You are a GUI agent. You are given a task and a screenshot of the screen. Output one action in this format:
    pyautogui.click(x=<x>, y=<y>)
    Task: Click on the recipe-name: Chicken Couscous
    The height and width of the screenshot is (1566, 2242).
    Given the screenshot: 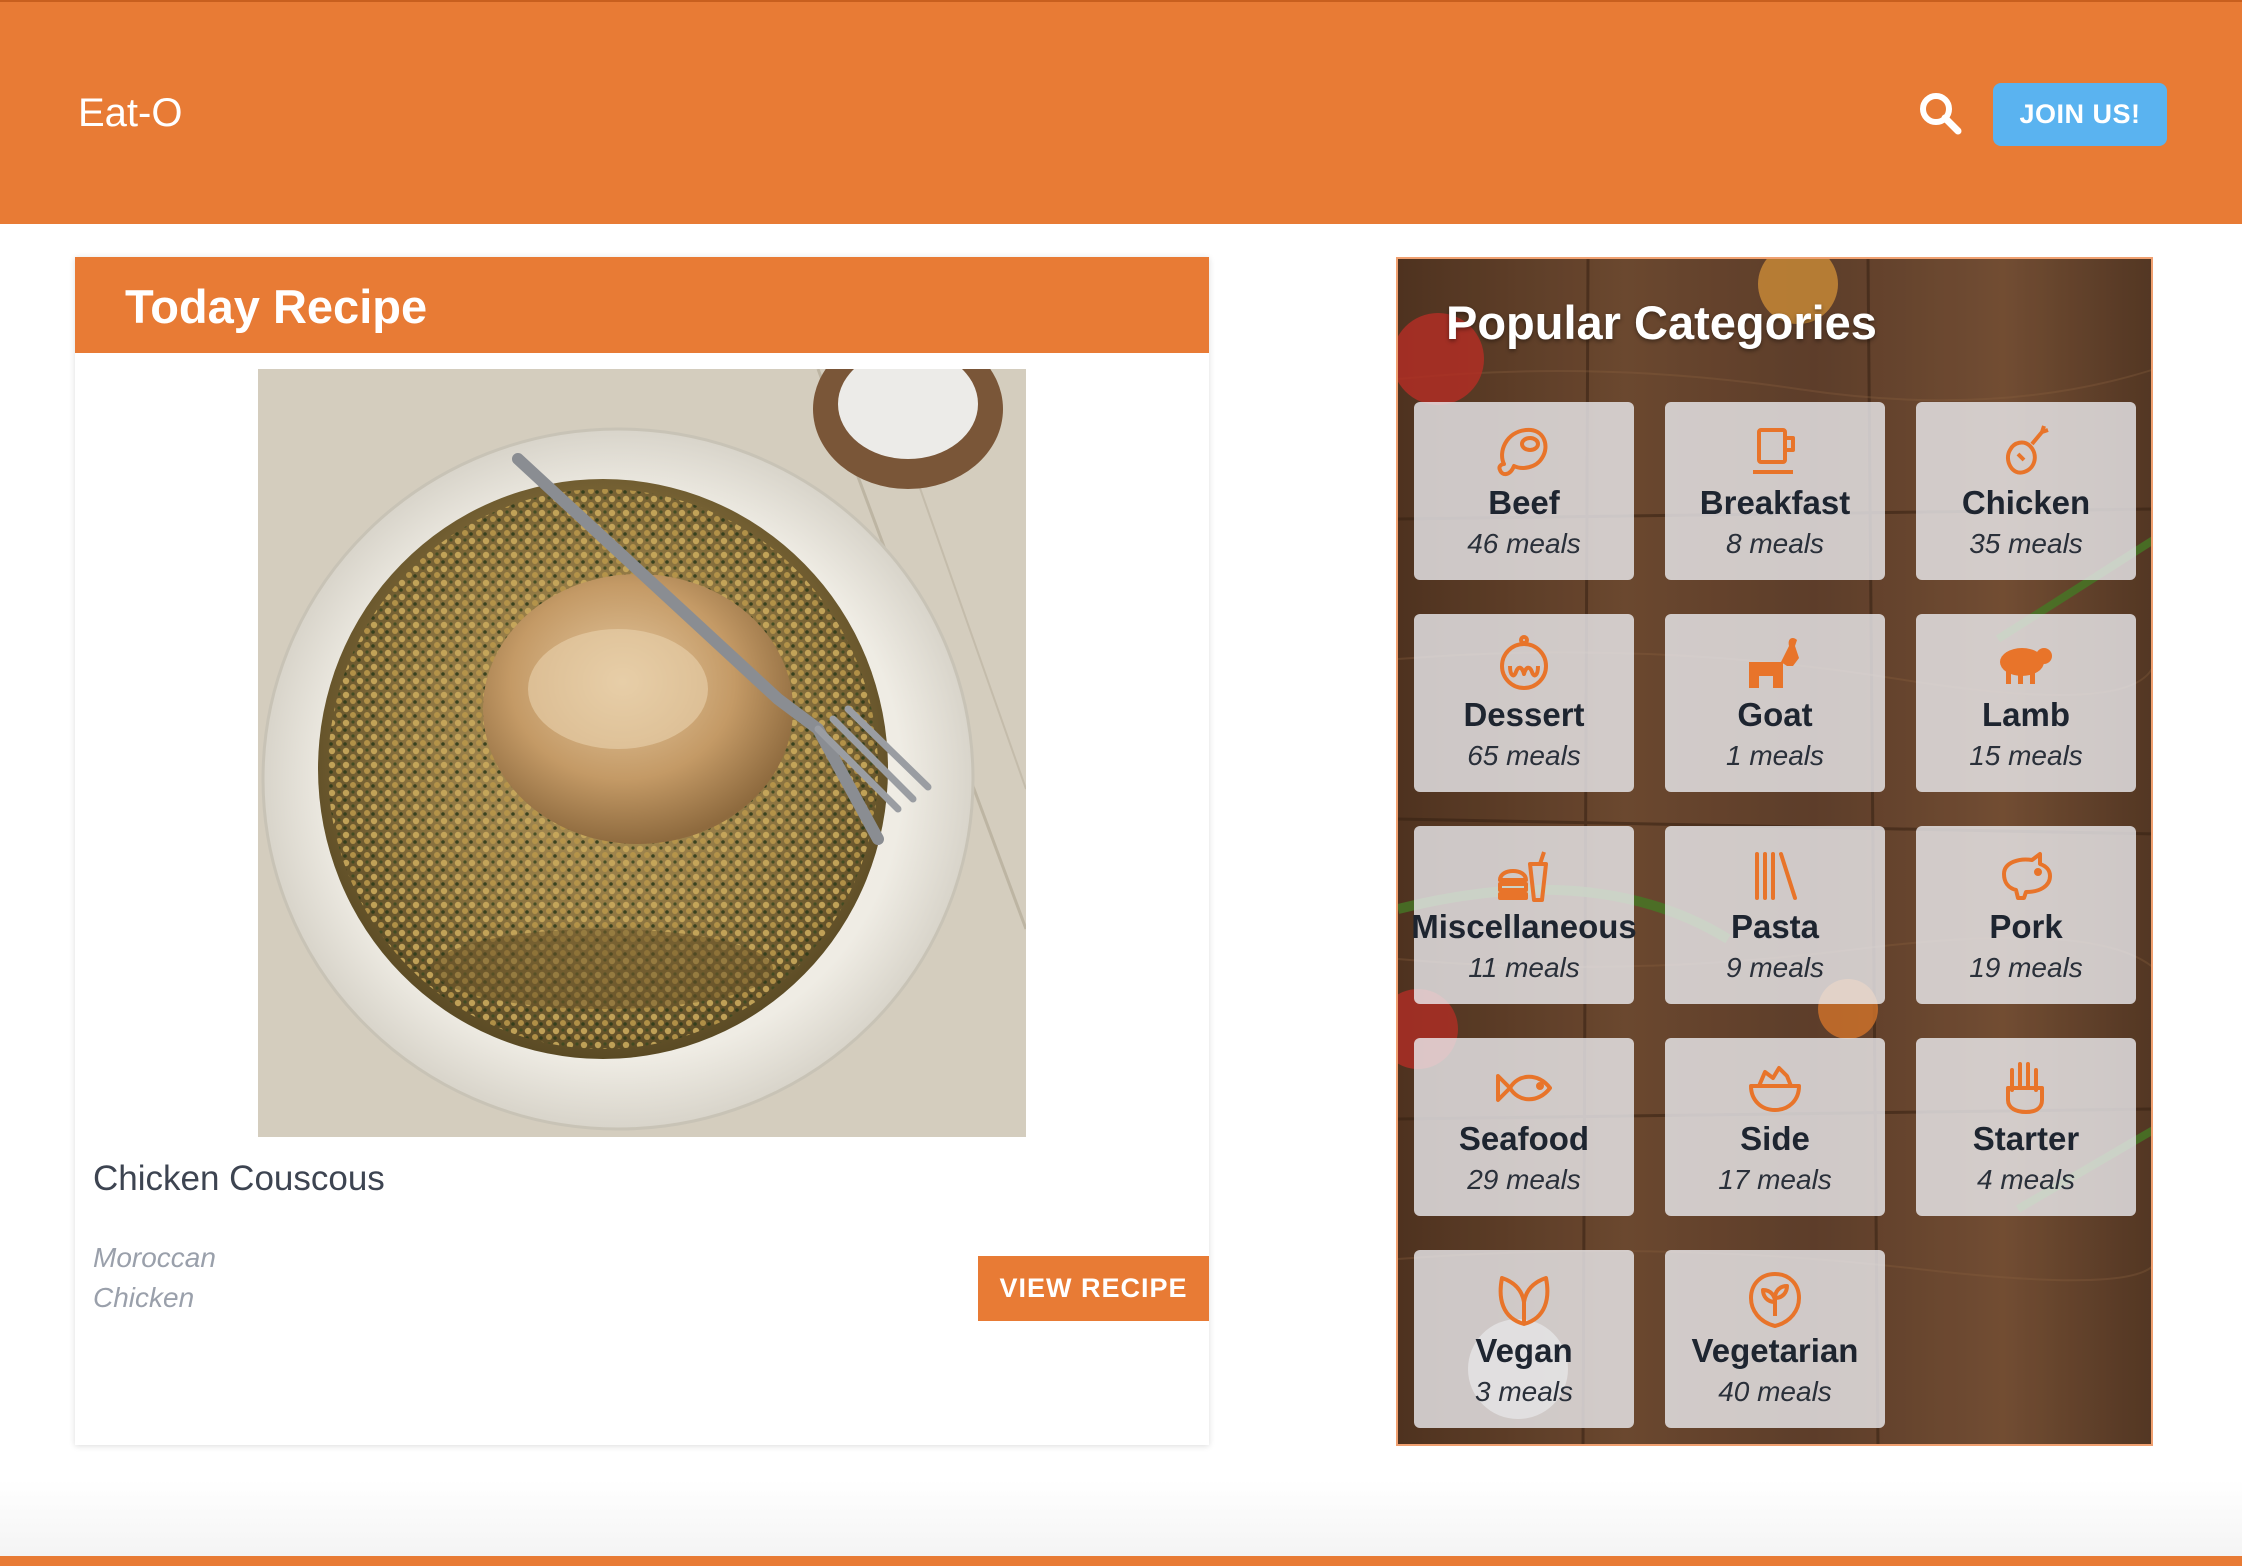 What is the action you would take?
    pyautogui.click(x=239, y=1178)
    